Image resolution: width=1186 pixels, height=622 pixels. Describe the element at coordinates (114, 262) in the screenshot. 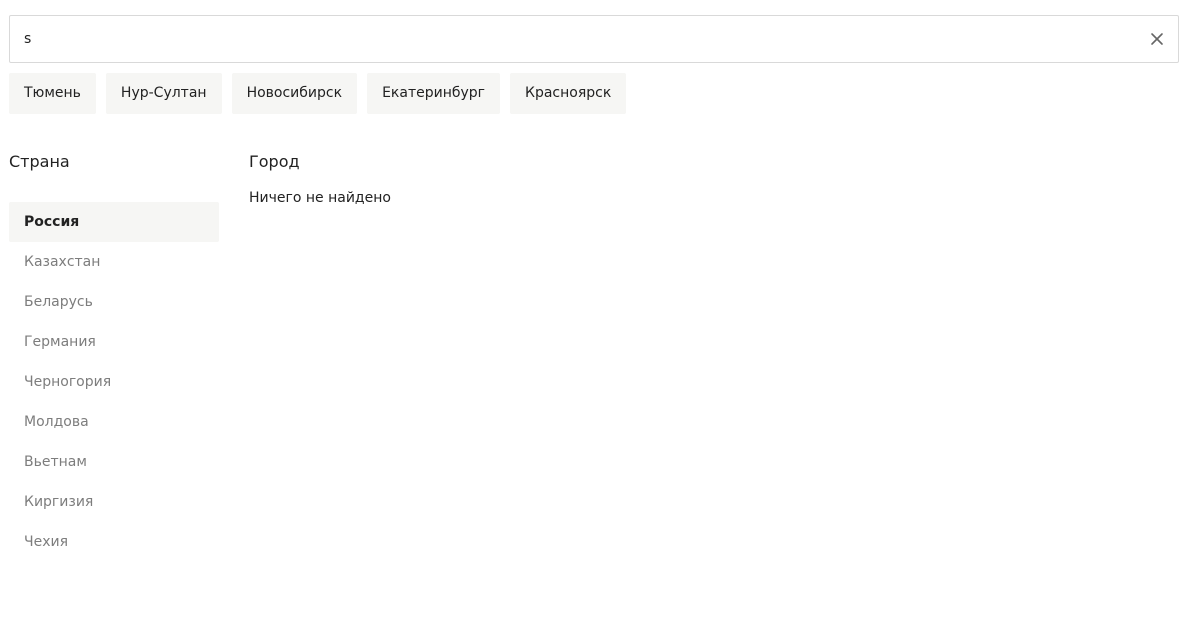

I see `country-item: Казахстан` at that location.